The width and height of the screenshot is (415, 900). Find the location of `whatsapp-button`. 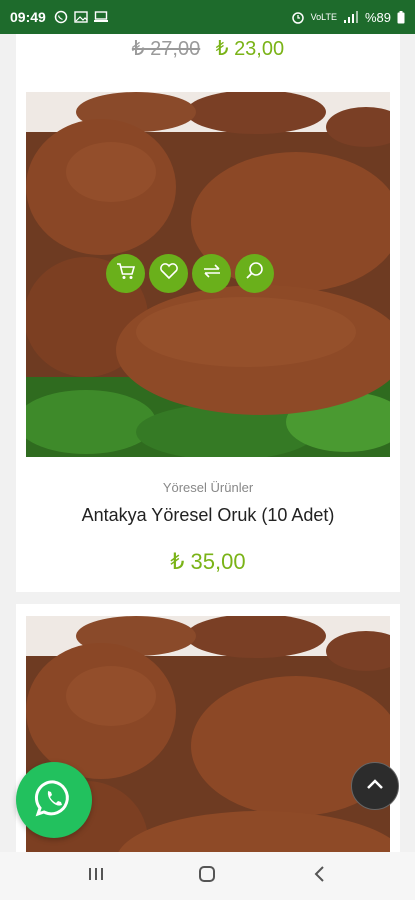

whatsapp-button is located at coordinates (54, 800).